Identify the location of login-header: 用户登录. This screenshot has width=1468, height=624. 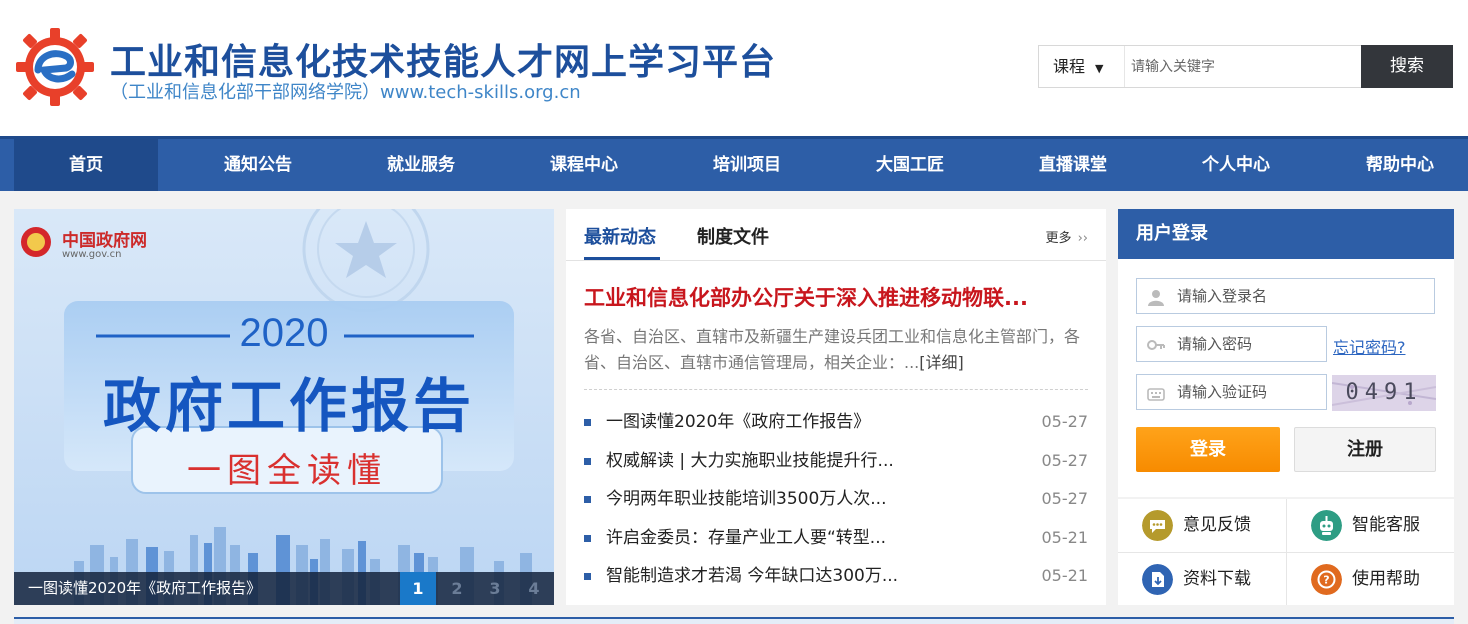
(1286, 234).